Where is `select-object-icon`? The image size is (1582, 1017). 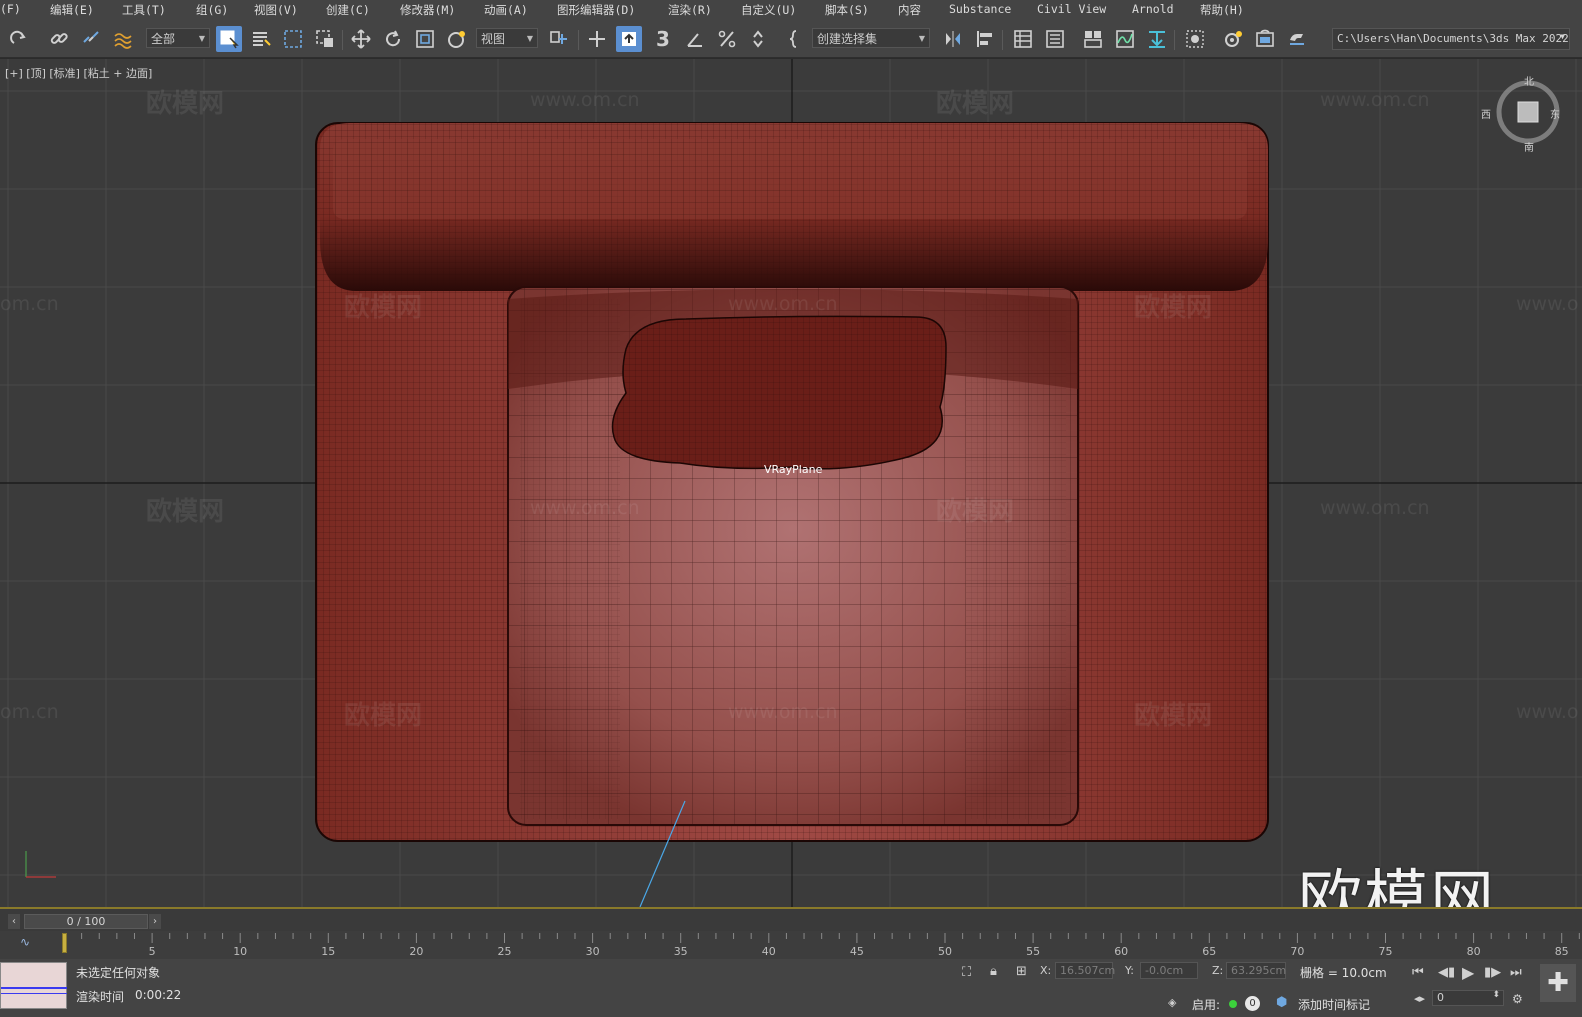 select-object-icon is located at coordinates (229, 39).